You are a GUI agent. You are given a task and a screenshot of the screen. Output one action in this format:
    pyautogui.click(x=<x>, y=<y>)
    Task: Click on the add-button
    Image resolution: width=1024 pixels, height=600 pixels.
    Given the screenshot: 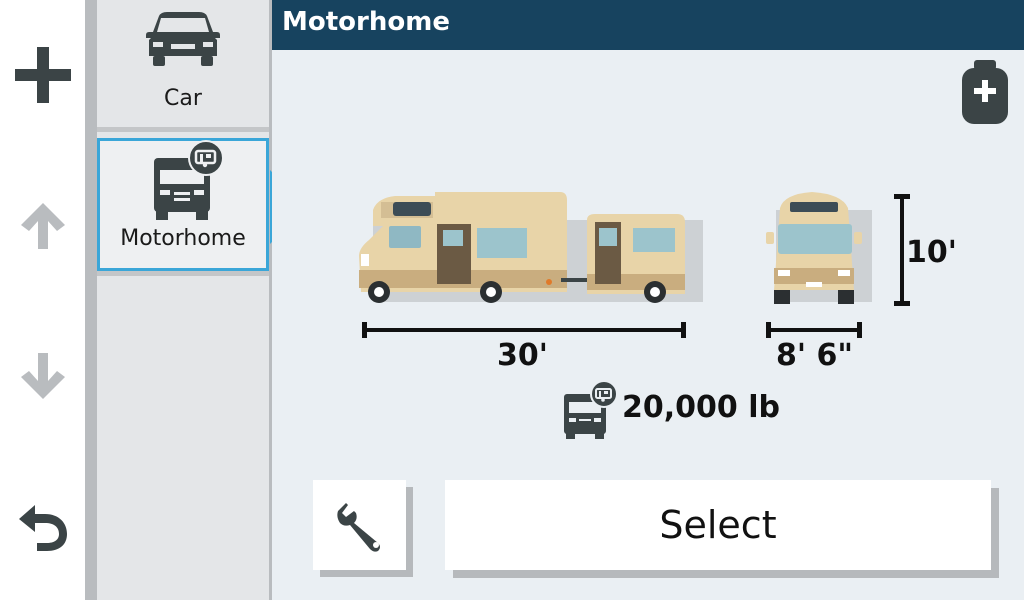 What is the action you would take?
    pyautogui.click(x=42, y=75)
    